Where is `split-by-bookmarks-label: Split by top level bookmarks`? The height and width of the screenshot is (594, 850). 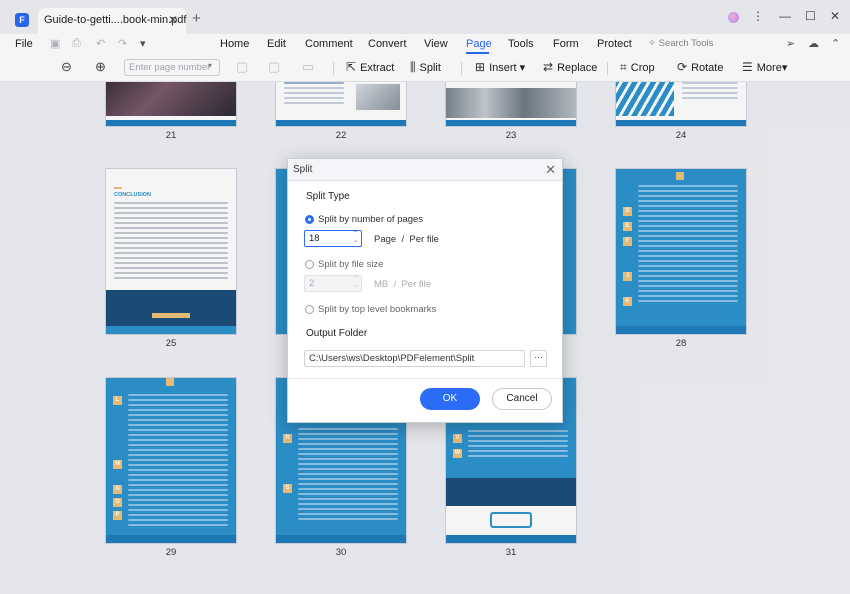 split-by-bookmarks-label: Split by top level bookmarks is located at coordinates (377, 309).